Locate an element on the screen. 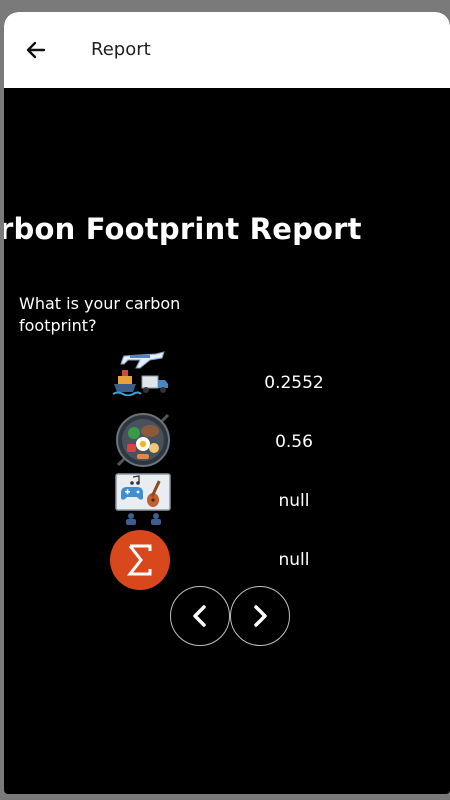  page-title: Report is located at coordinates (121, 49).